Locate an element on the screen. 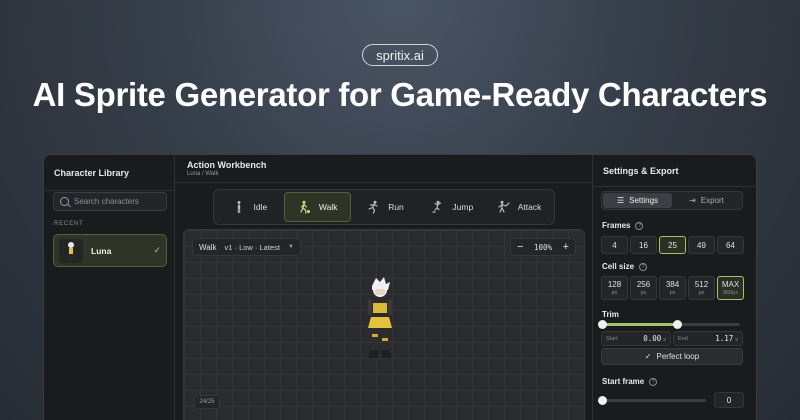  cell-size-option: 256 px is located at coordinates (643, 288).